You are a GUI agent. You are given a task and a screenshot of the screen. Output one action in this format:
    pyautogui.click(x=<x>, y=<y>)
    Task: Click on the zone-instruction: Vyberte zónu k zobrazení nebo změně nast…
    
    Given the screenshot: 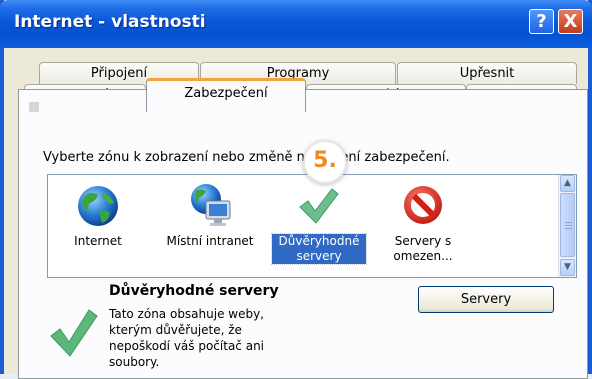 What is the action you would take?
    pyautogui.click(x=246, y=157)
    